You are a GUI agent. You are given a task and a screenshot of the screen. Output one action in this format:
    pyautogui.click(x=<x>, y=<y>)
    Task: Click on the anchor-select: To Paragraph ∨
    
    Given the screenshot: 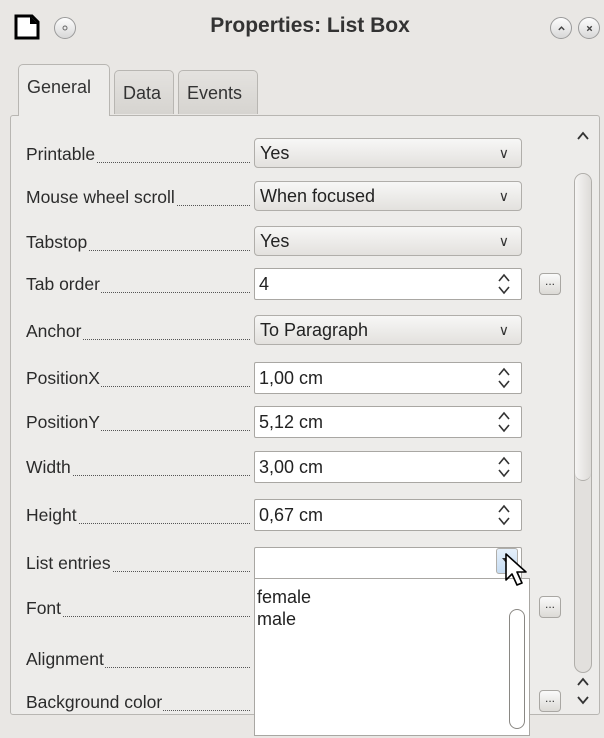 What is the action you would take?
    pyautogui.click(x=388, y=330)
    